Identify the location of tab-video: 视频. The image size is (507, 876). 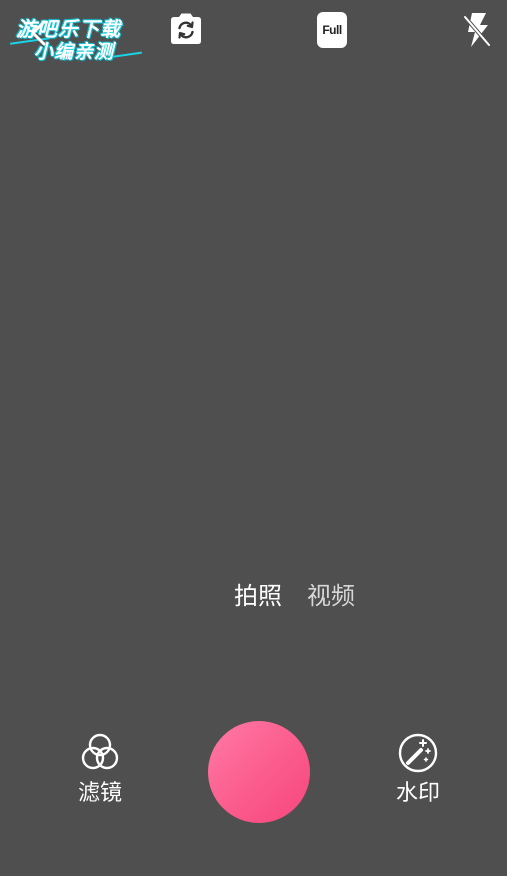
(331, 596).